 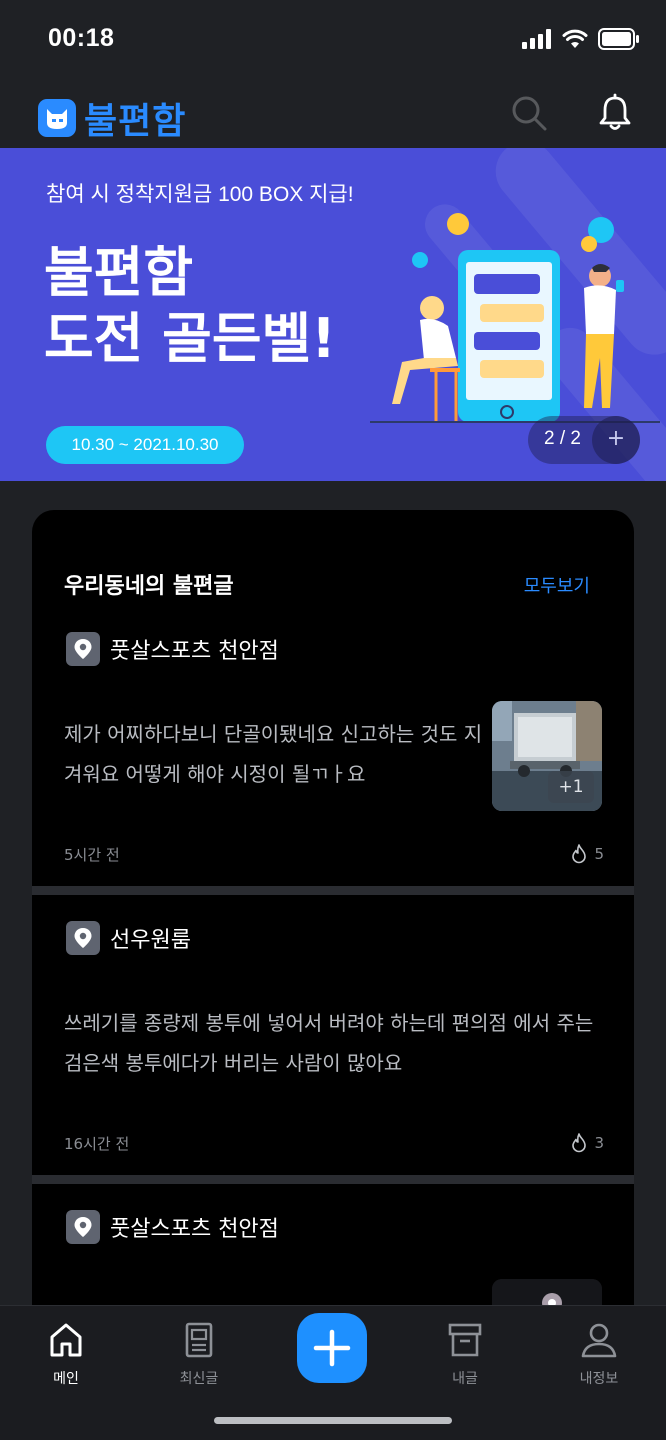 What do you see at coordinates (465, 1340) in the screenshot?
I see `archive-icon` at bounding box center [465, 1340].